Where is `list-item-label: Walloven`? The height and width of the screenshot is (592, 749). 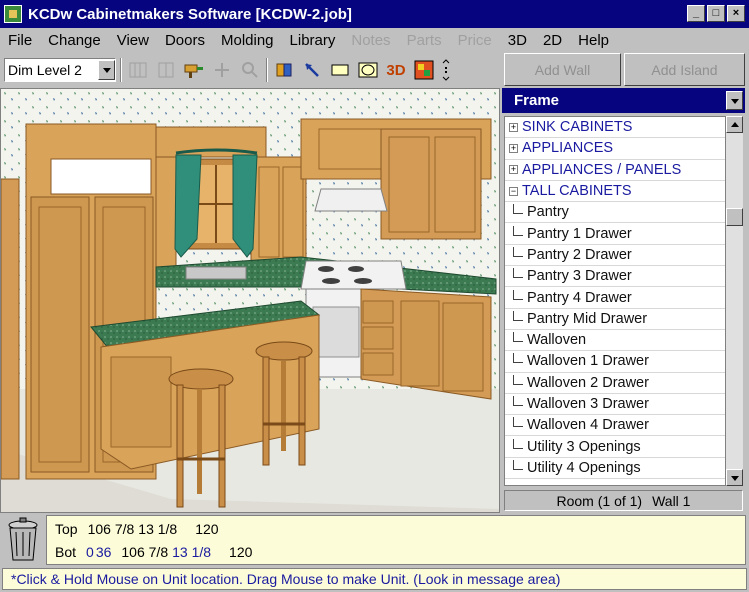 list-item-label: Walloven is located at coordinates (557, 340).